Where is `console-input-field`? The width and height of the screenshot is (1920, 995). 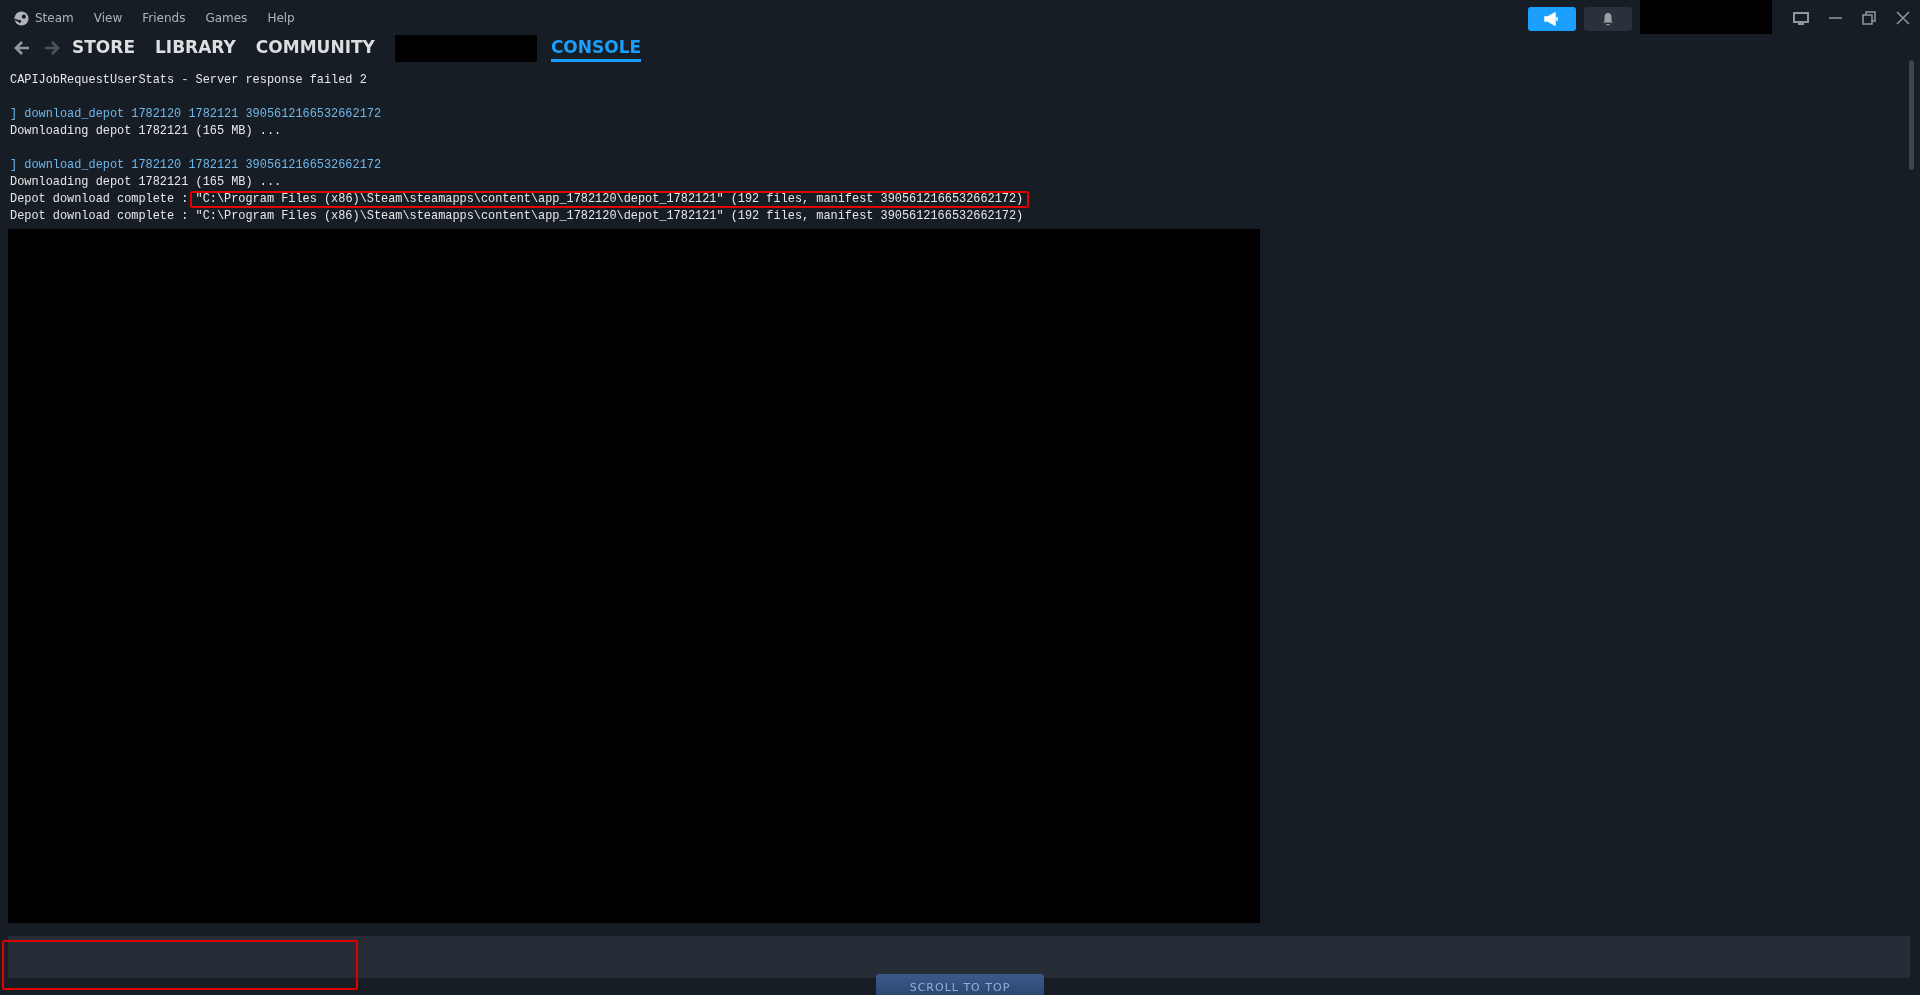
console-input-field is located at coordinates (959, 957).